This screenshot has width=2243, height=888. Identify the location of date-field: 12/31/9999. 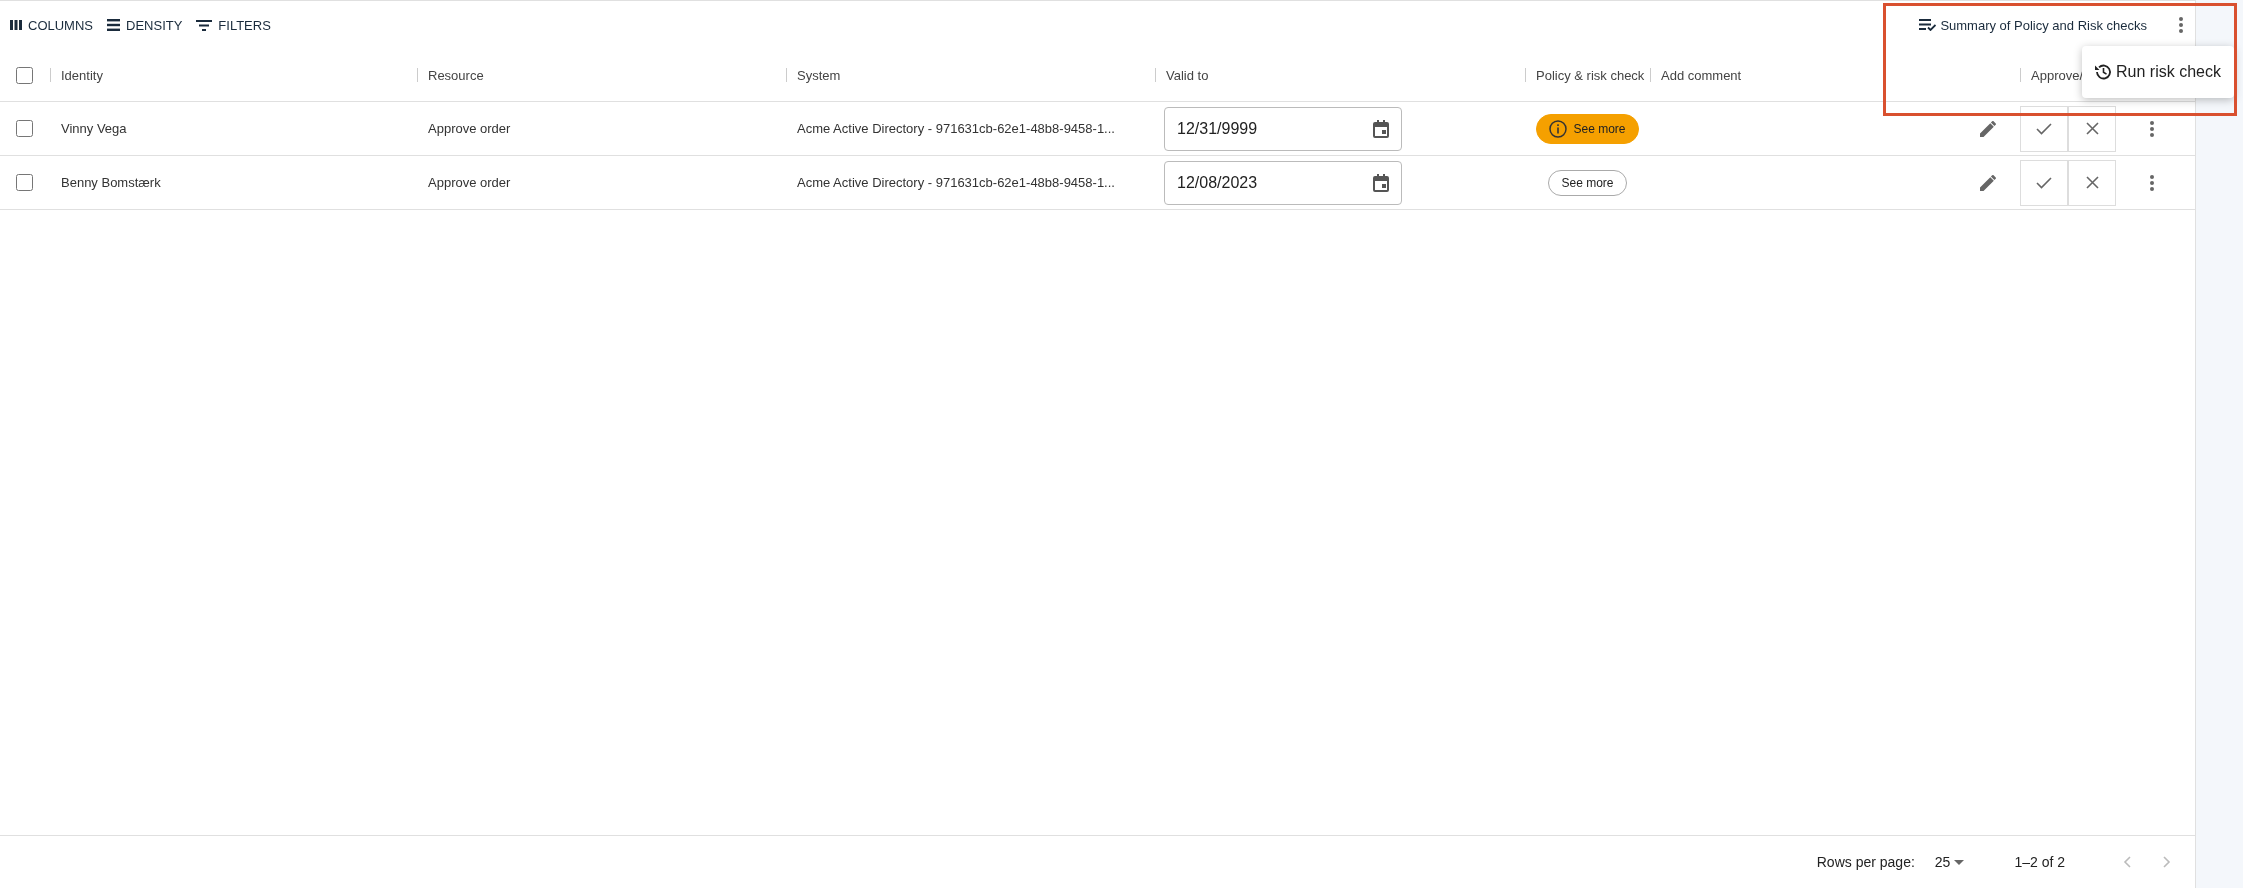
(1283, 128).